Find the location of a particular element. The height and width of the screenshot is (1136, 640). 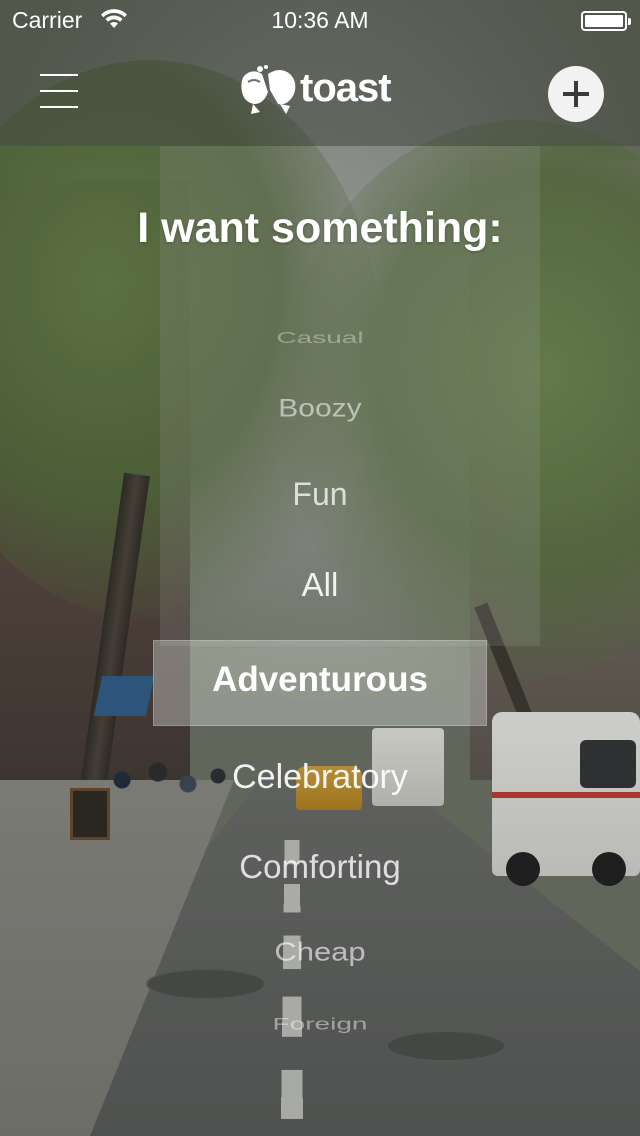

picker-option-adventurous: Adventurous is located at coordinates (320, 680).